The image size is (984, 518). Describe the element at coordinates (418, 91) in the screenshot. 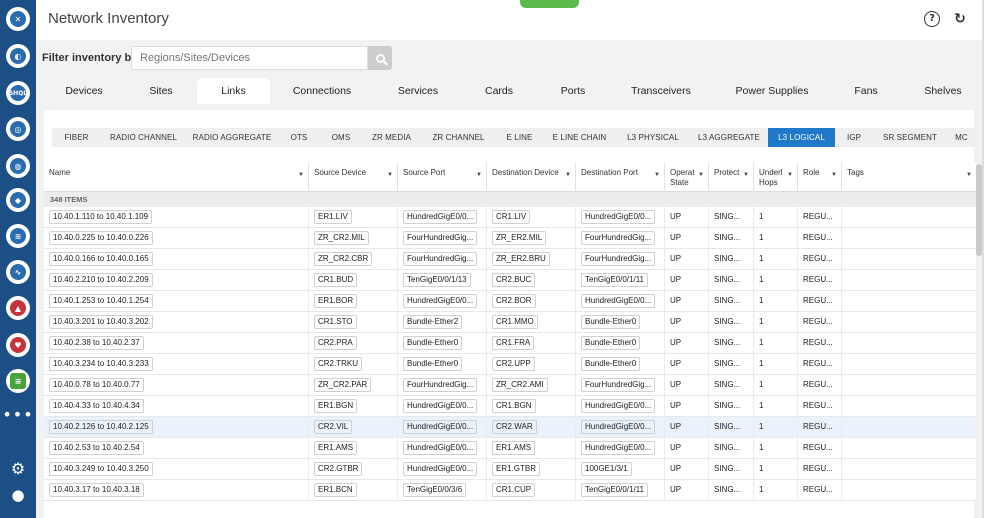

I see `tab-services: Services` at that location.